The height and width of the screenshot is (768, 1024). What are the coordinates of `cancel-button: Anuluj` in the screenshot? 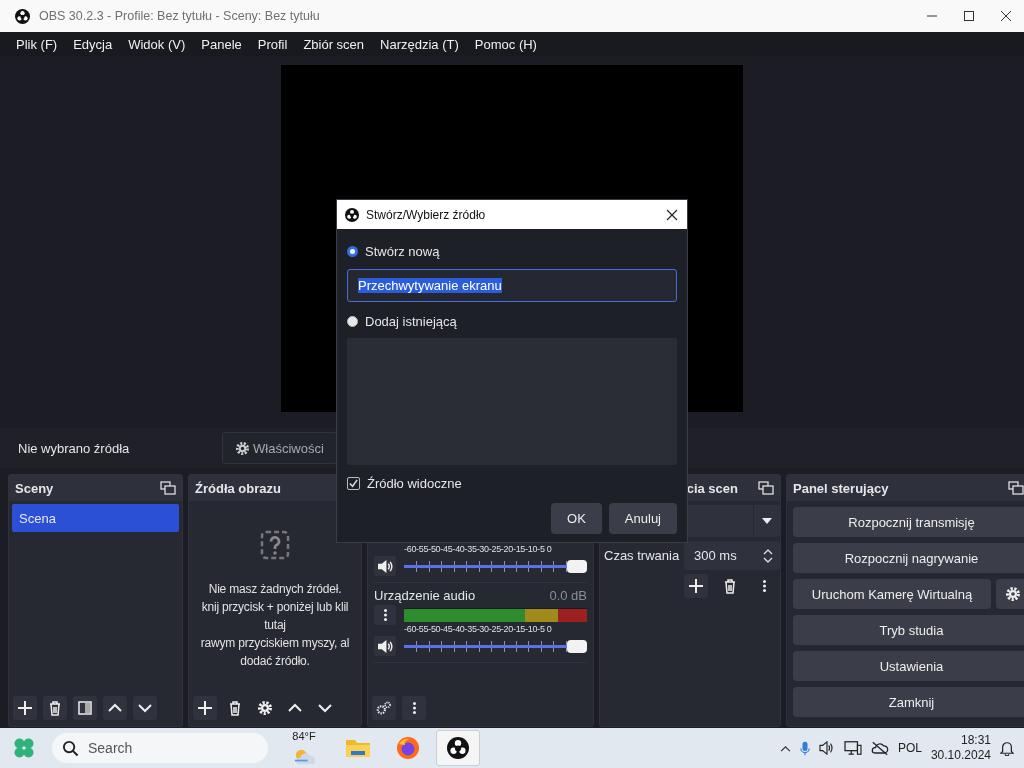 It's located at (642, 518).